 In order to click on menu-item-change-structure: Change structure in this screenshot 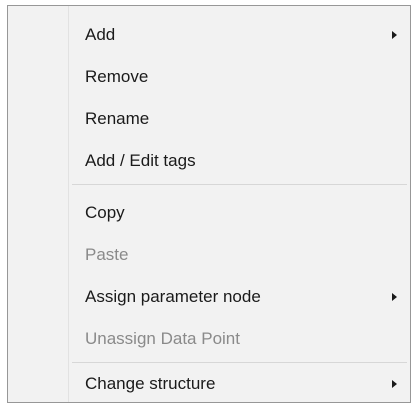, I will do `click(209, 384)`.